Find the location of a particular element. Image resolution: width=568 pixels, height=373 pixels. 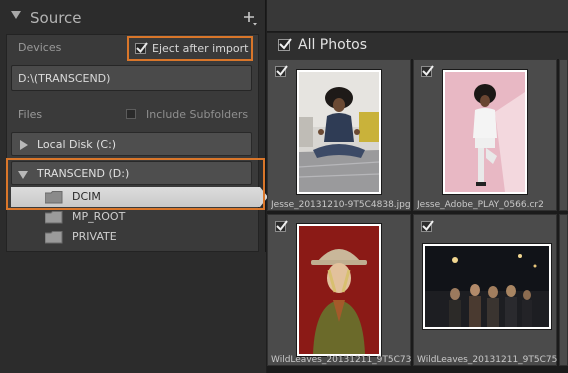

all-photos-label: All Photos is located at coordinates (333, 45).